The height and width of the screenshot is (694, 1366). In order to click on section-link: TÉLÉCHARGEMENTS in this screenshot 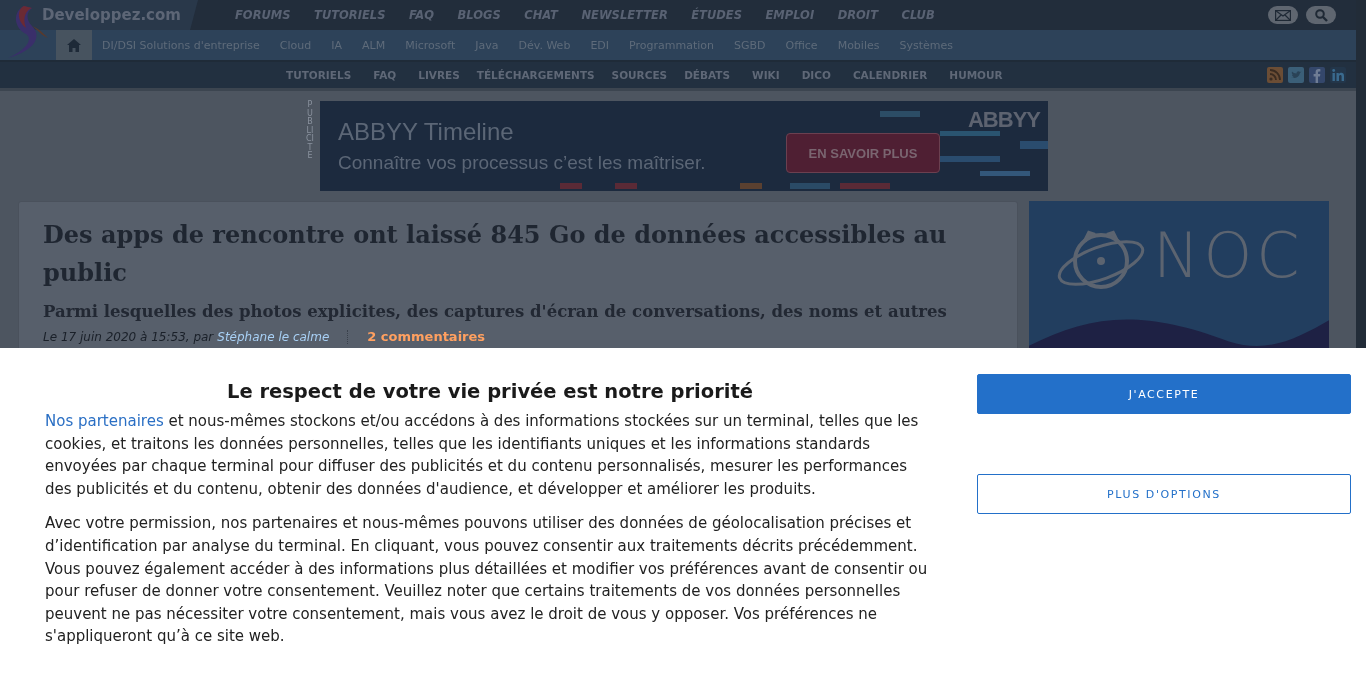, I will do `click(535, 75)`.